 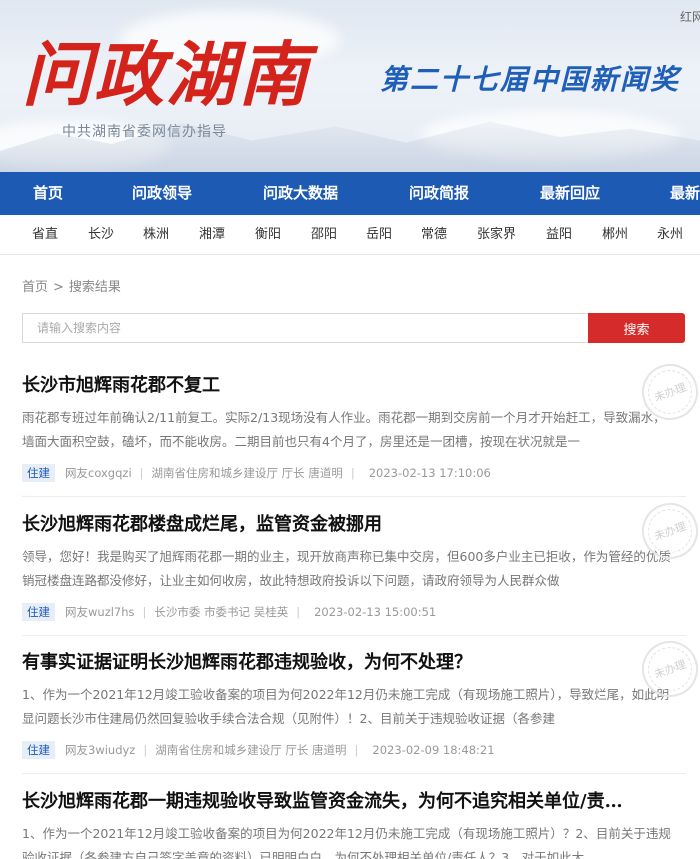 I want to click on nav-item-home: 首页, so click(x=48, y=193).